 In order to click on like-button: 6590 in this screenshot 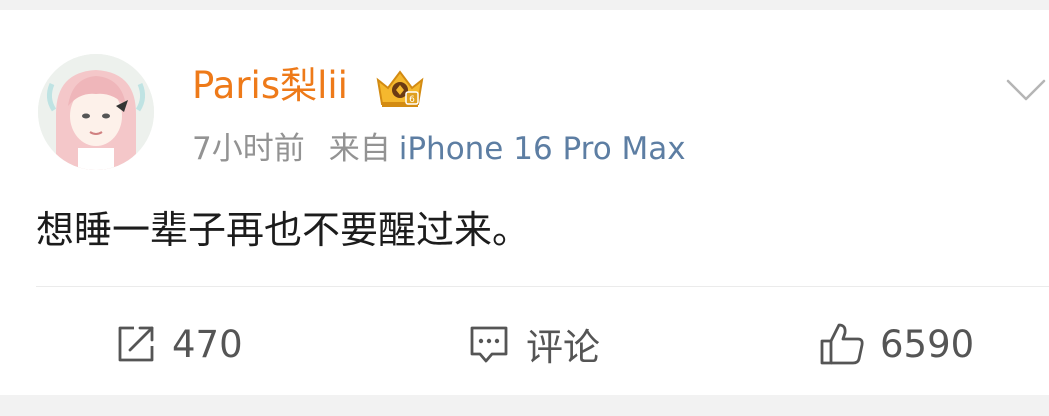, I will do `click(896, 344)`.